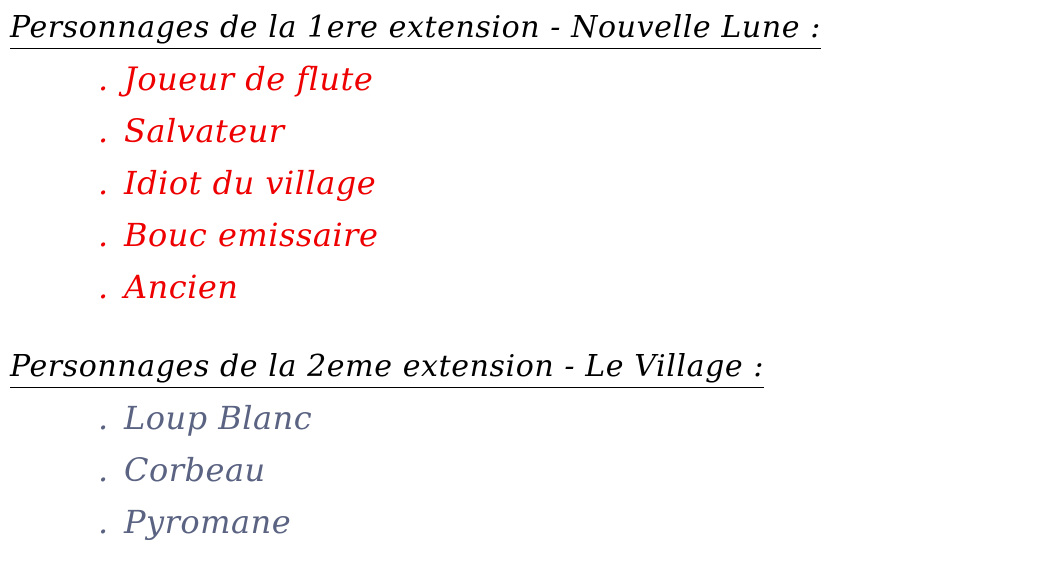 The height and width of the screenshot is (570, 1054). I want to click on character-item: . Ancien, so click(525, 287).